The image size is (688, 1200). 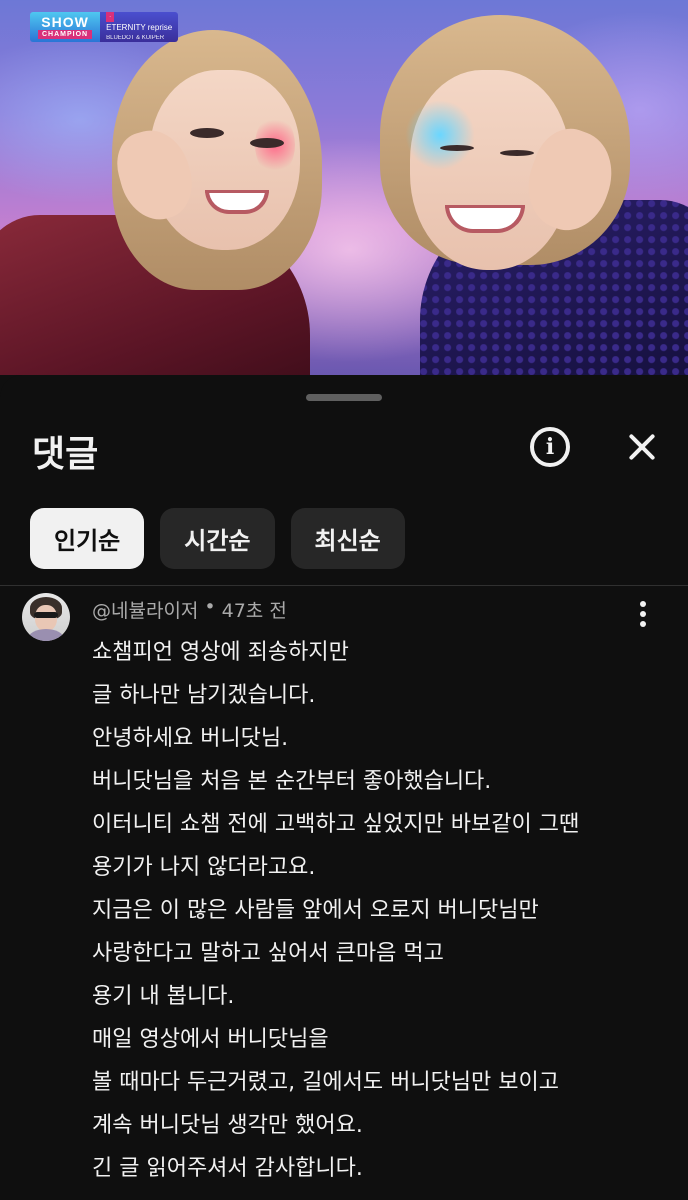 I want to click on song-artist: BLUEDOT & KUIPER, so click(x=135, y=37).